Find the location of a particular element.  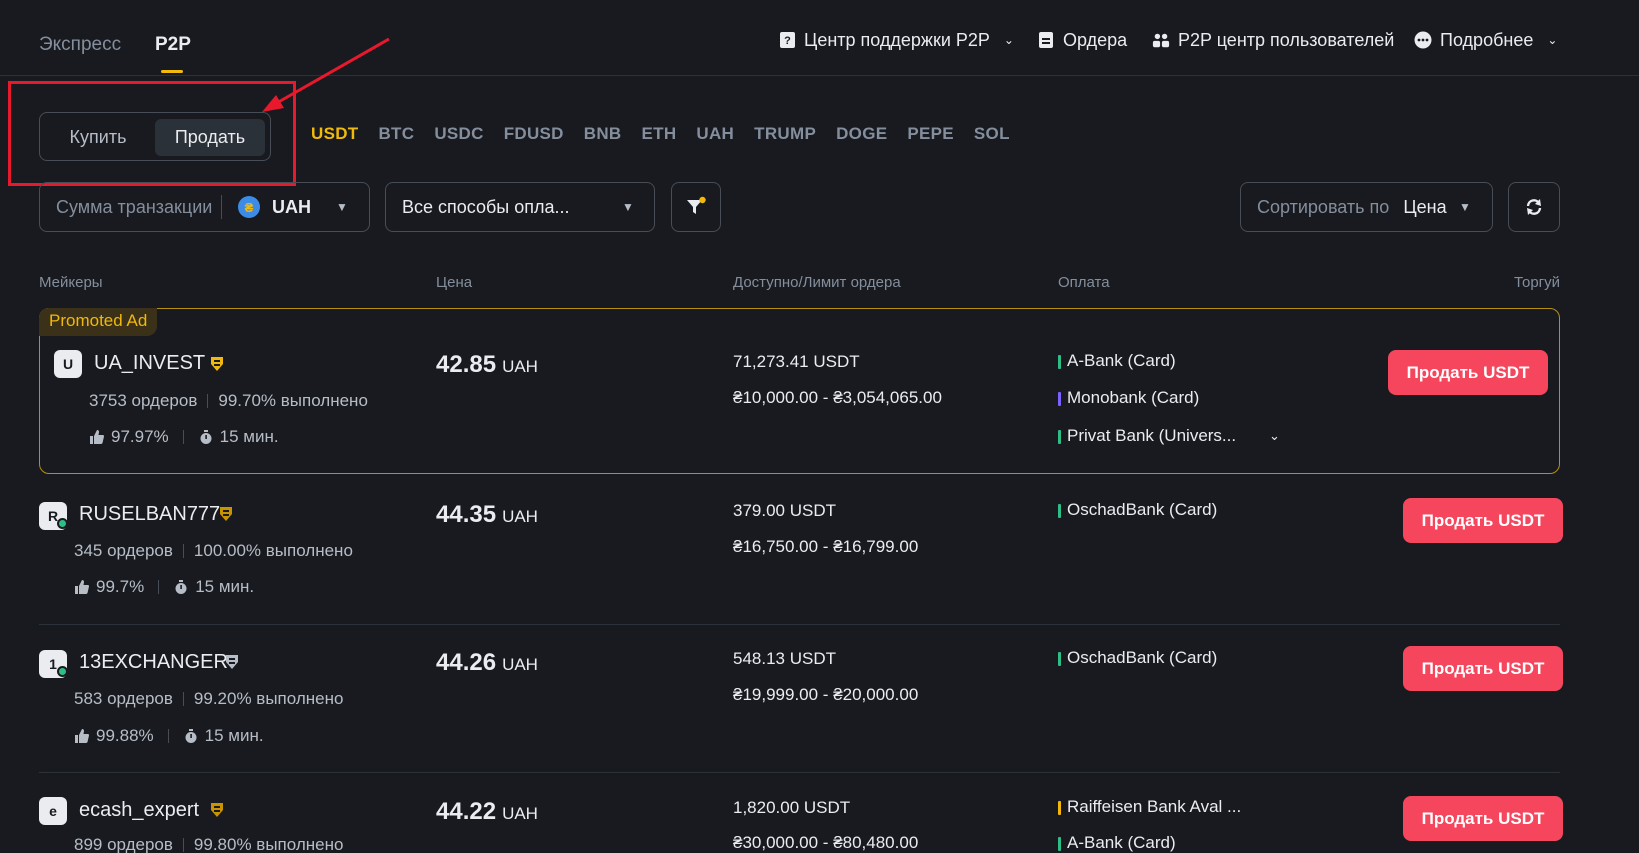

coin-tab-uah: UAH is located at coordinates (715, 134).